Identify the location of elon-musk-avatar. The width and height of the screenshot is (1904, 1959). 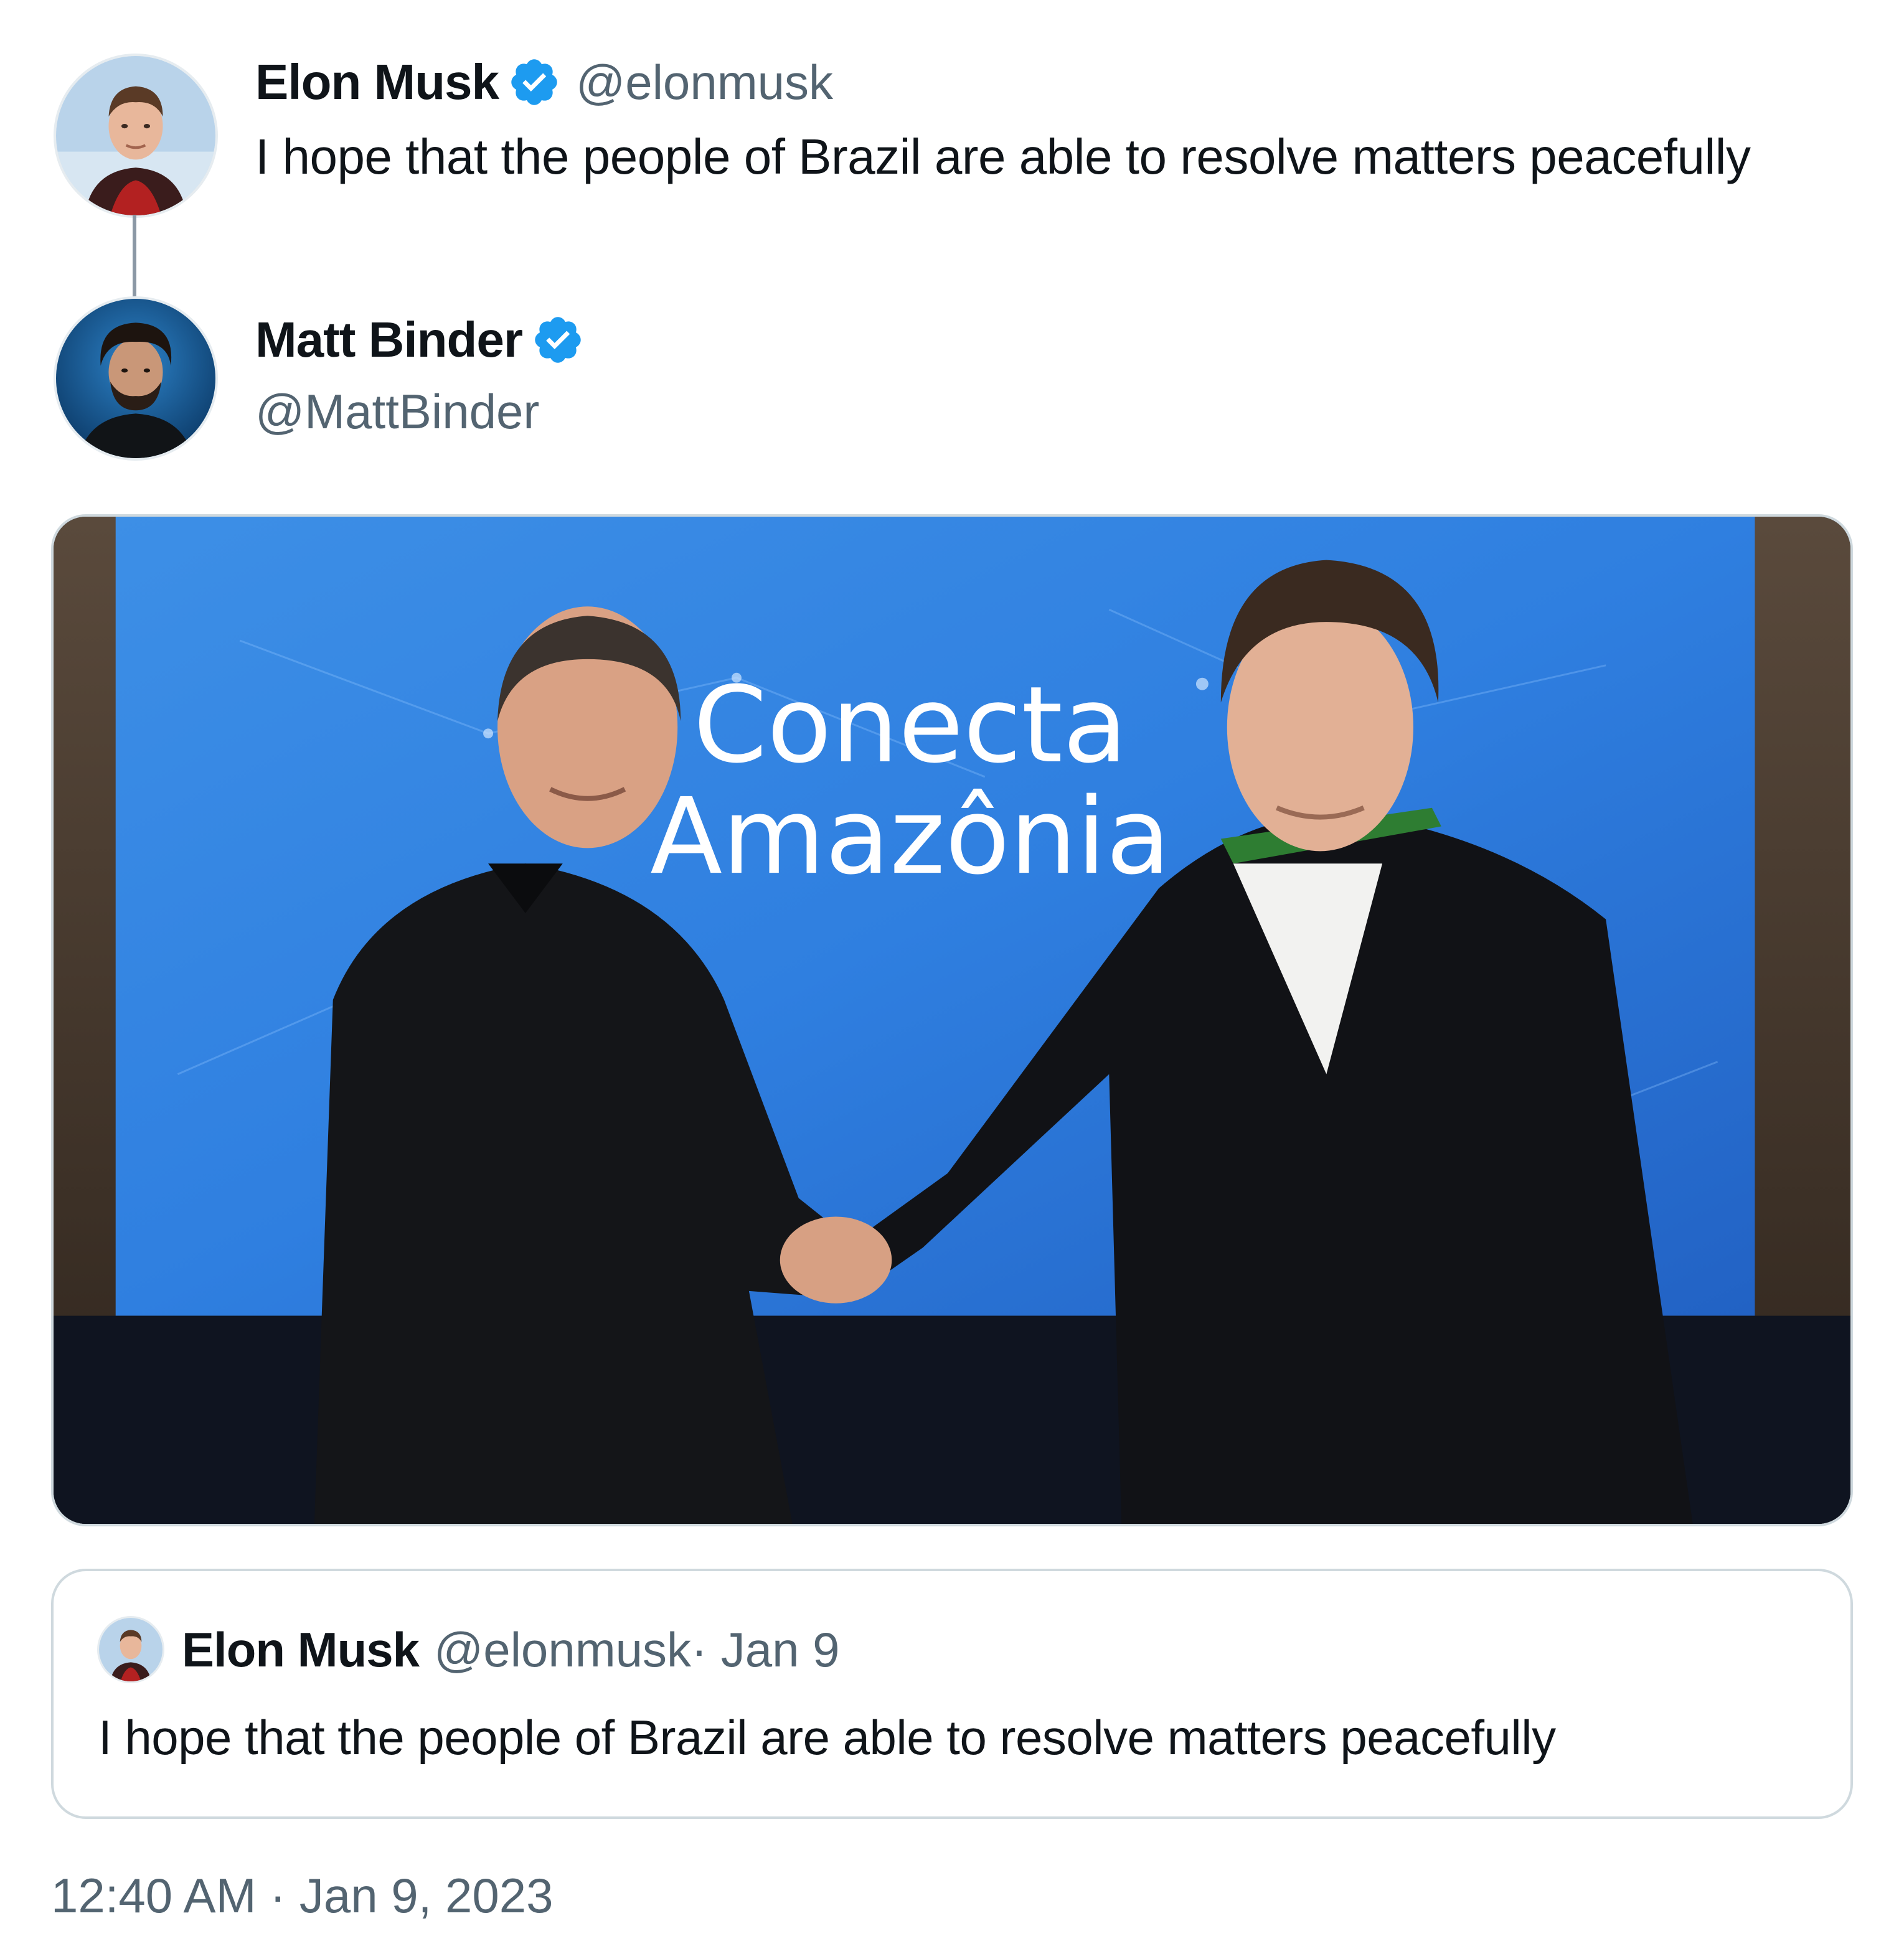
(136, 136).